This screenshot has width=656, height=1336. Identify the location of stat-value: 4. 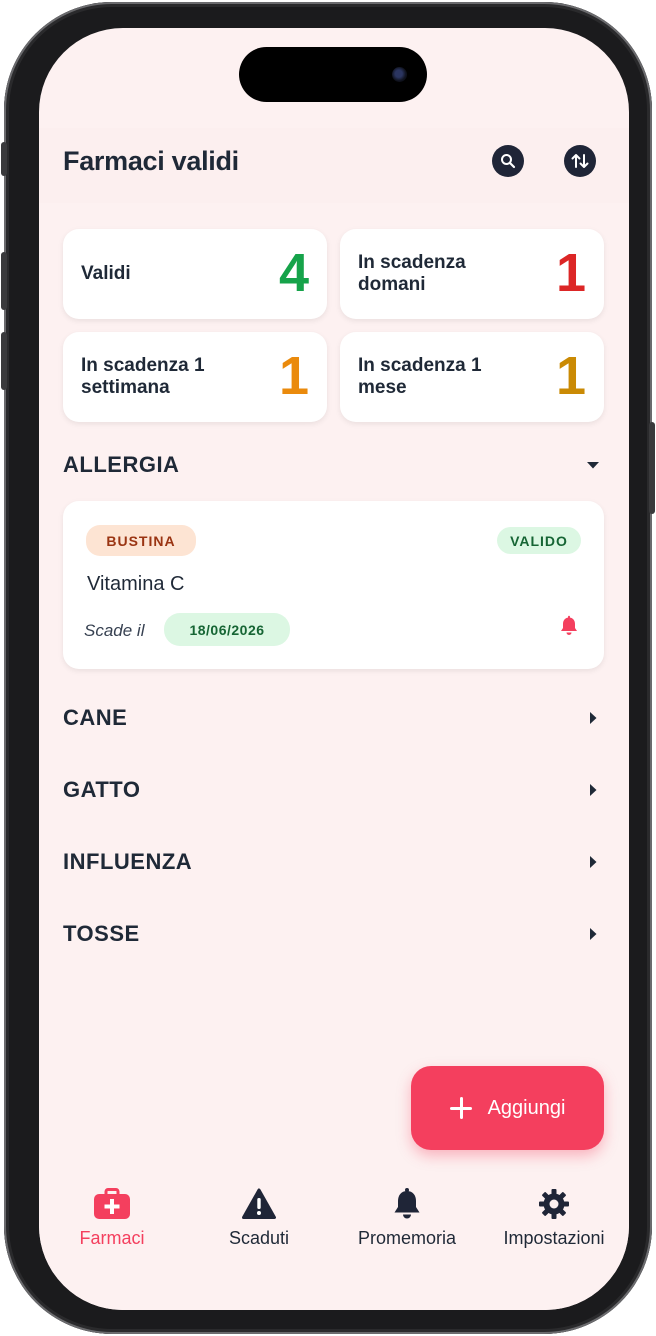
(293, 273).